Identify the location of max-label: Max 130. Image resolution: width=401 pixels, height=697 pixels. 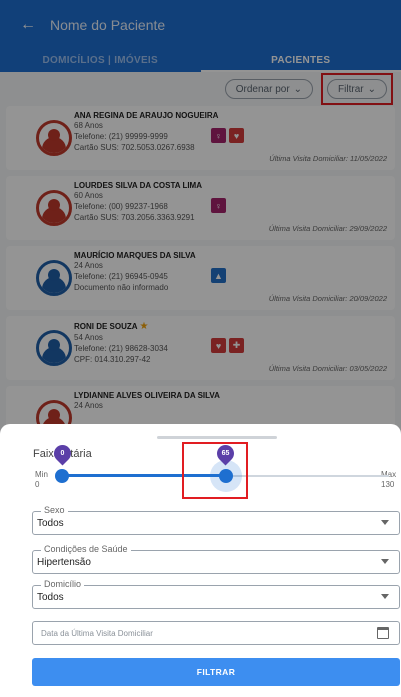
(388, 480).